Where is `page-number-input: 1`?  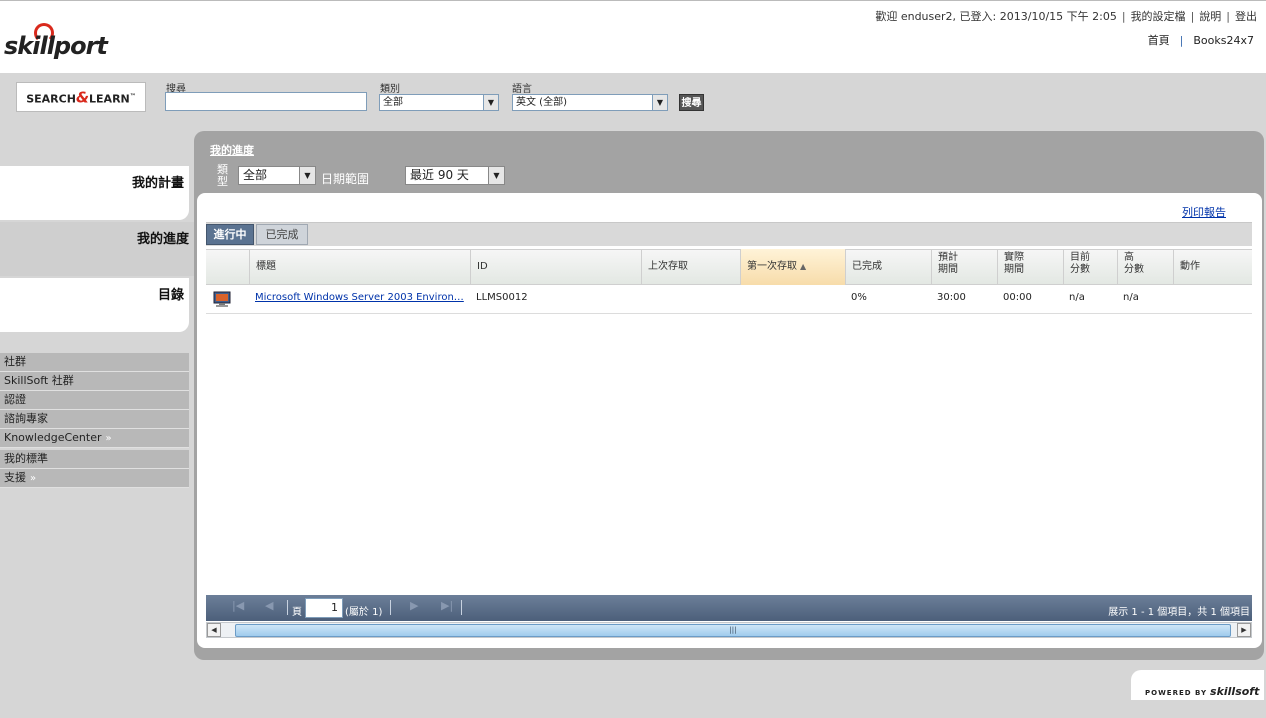 page-number-input: 1 is located at coordinates (324, 608).